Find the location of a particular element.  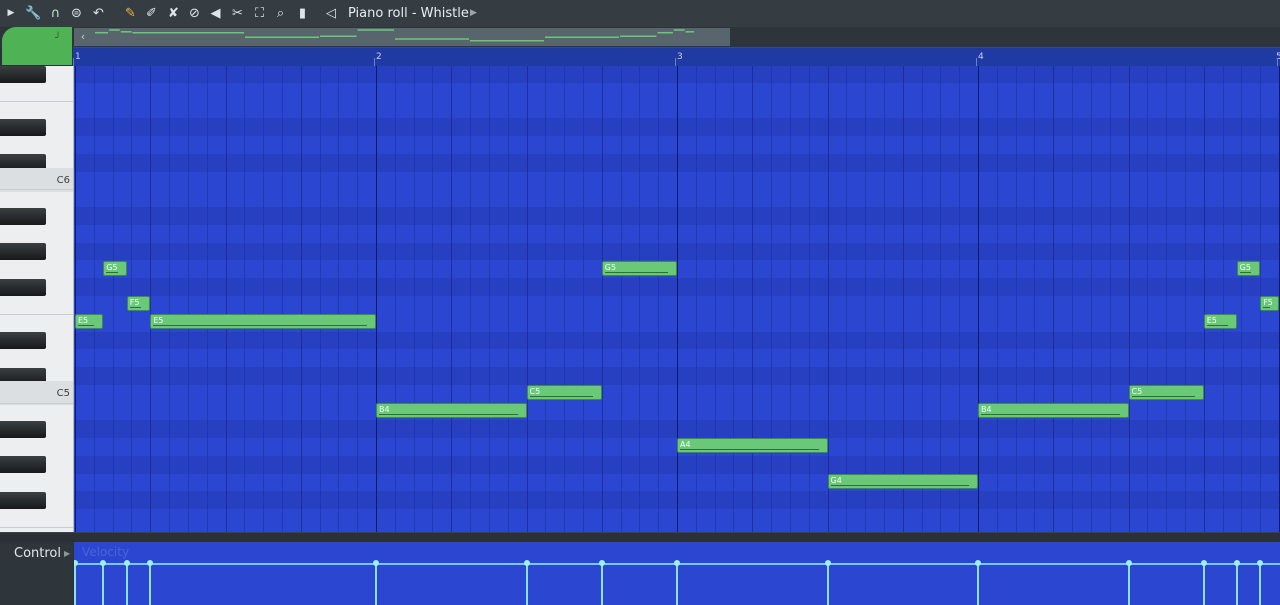

velocity-lane: Velocity is located at coordinates (677, 573).